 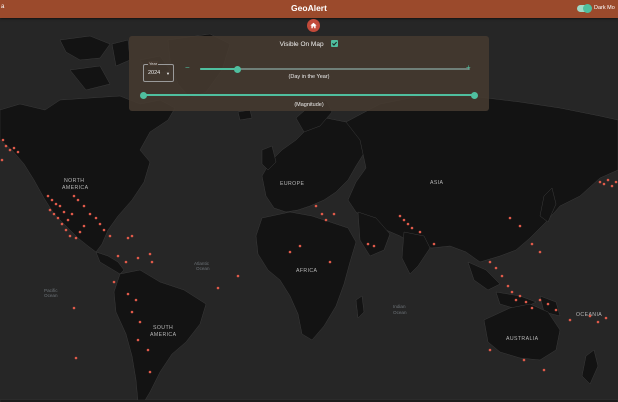 I want to click on home-button, so click(x=313, y=25).